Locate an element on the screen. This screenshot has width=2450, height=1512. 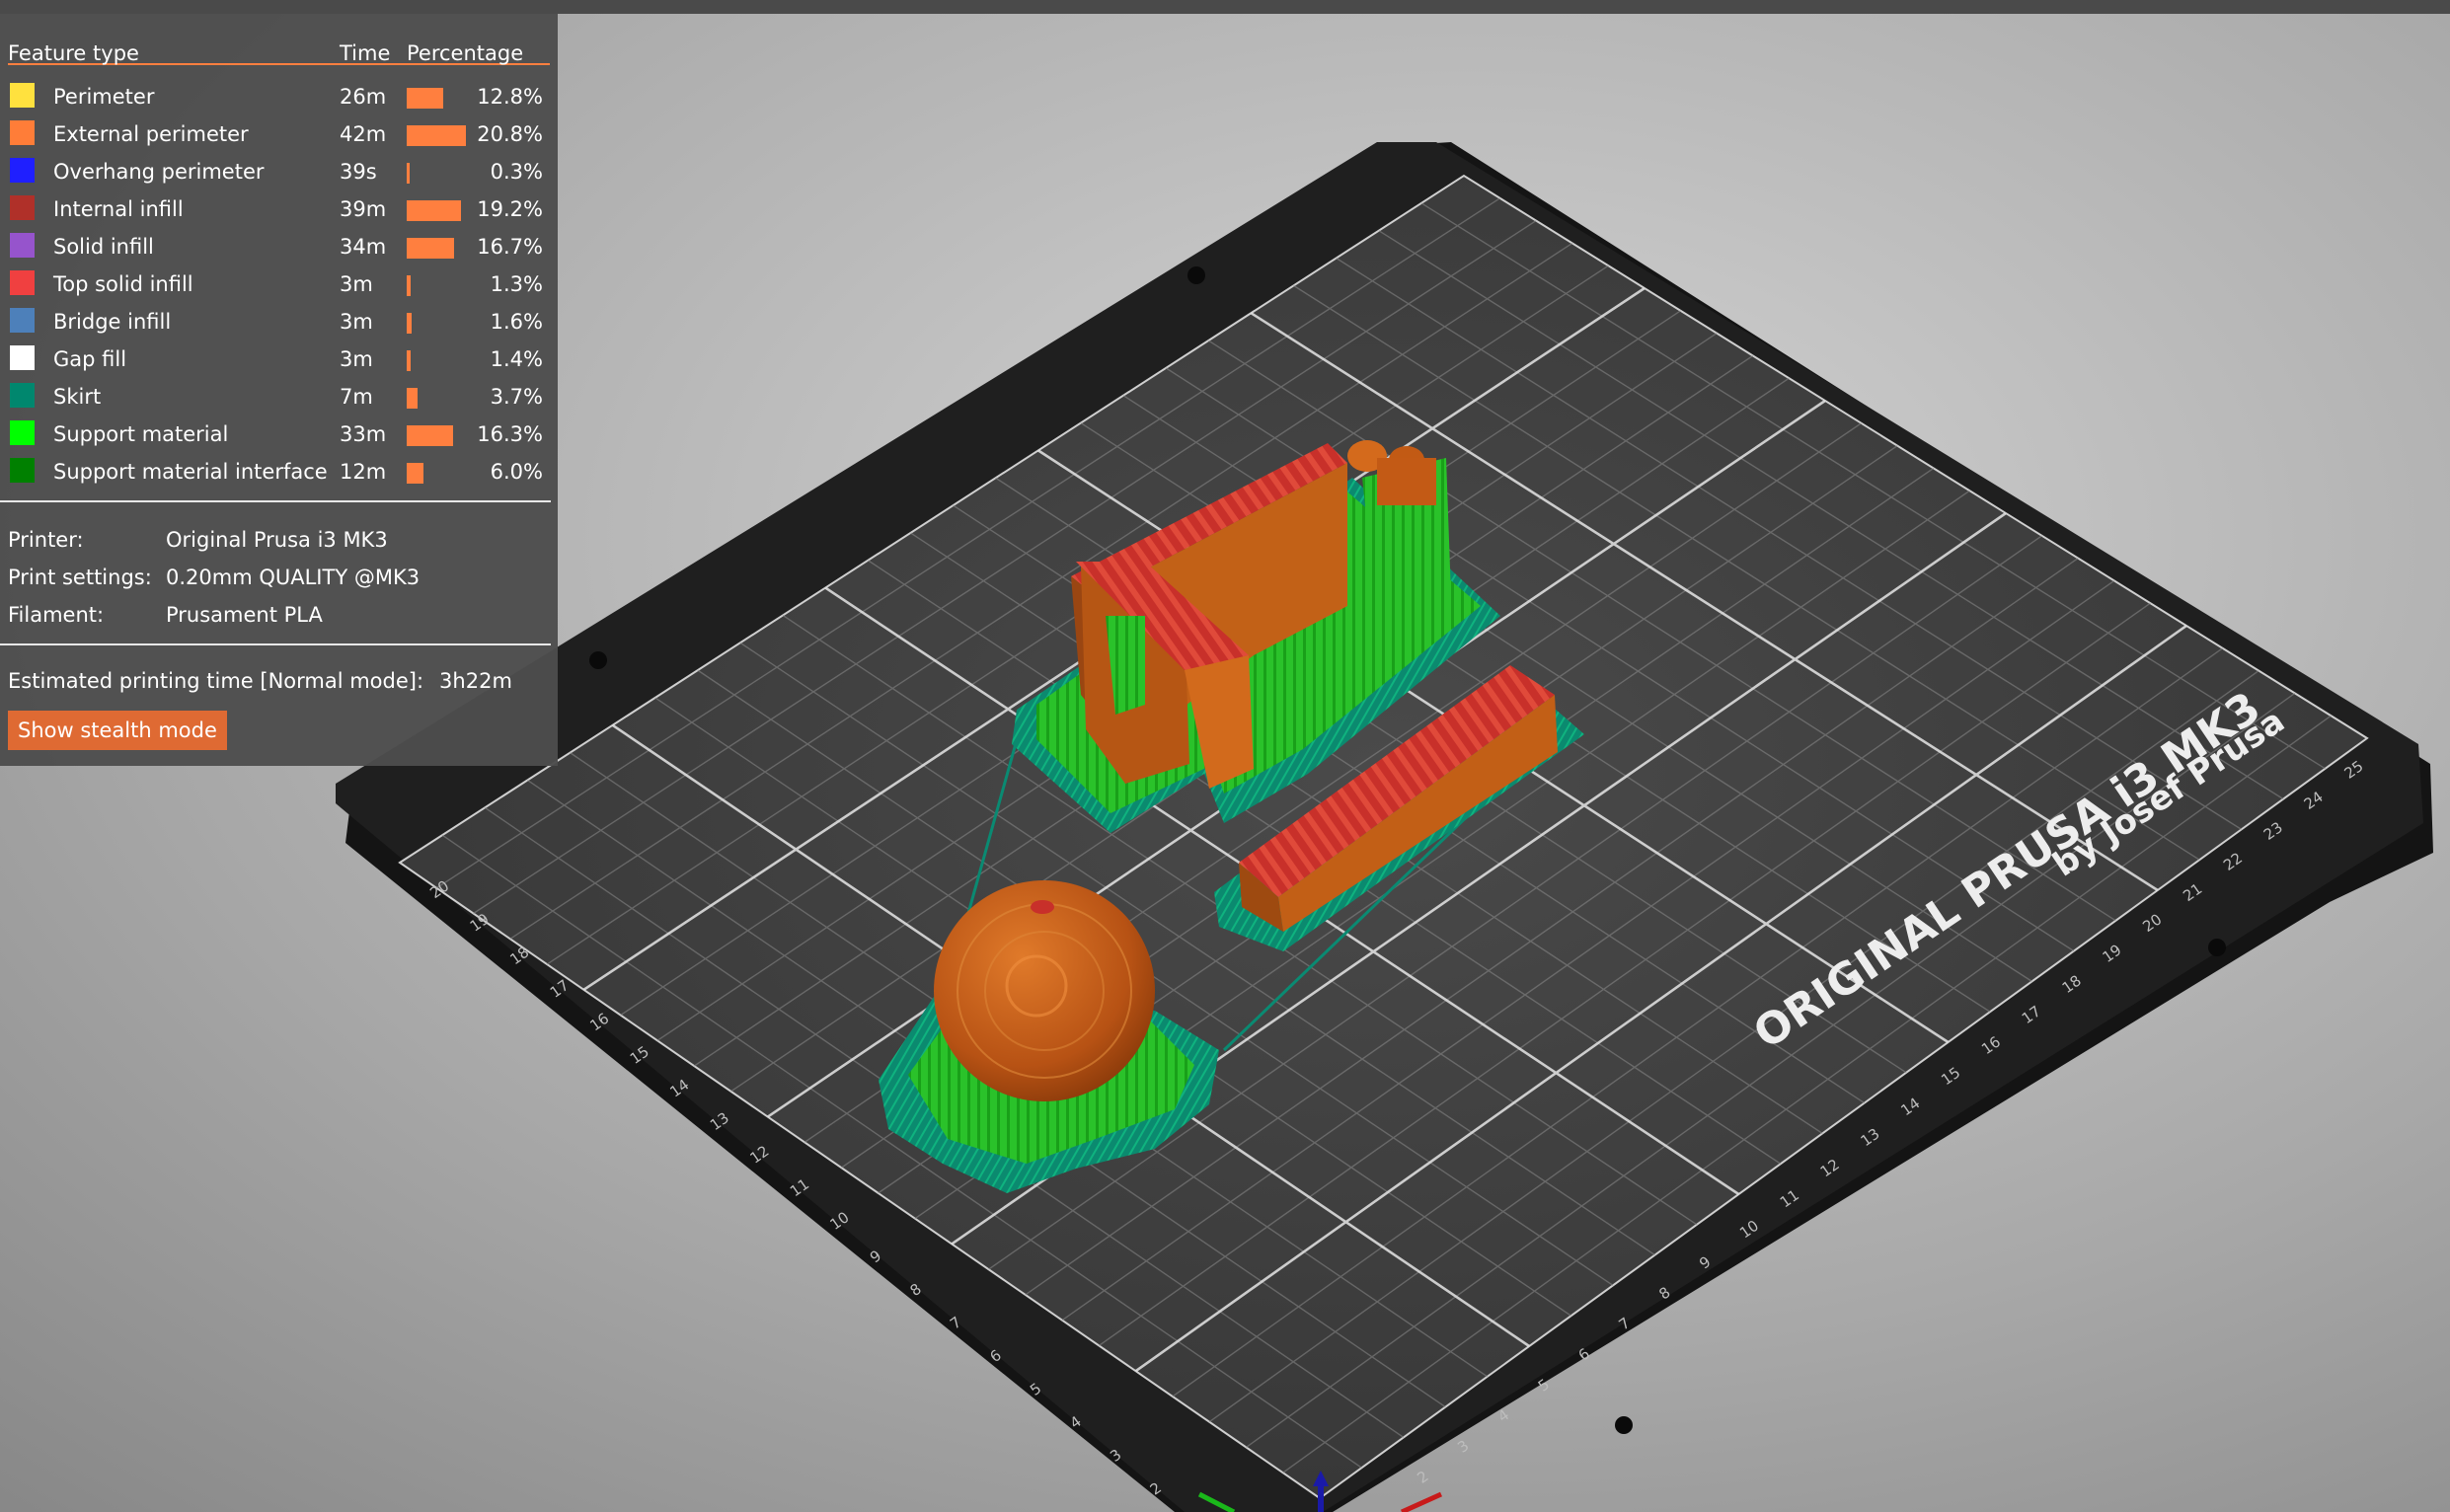
legend-feature-label: External perimeter is located at coordinates (151, 134).